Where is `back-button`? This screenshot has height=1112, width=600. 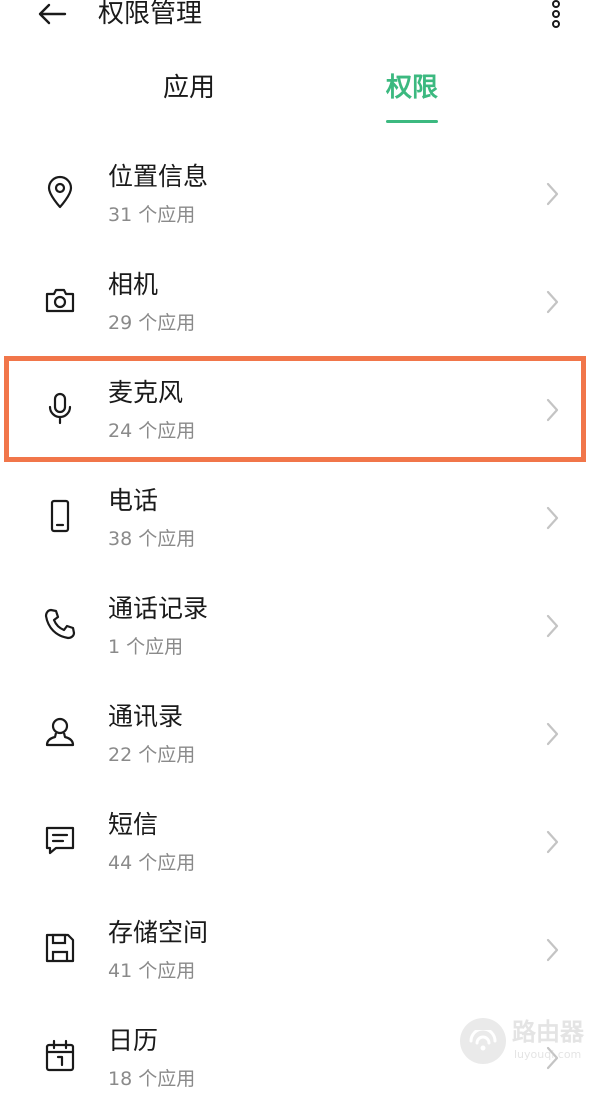 back-button is located at coordinates (52, 17).